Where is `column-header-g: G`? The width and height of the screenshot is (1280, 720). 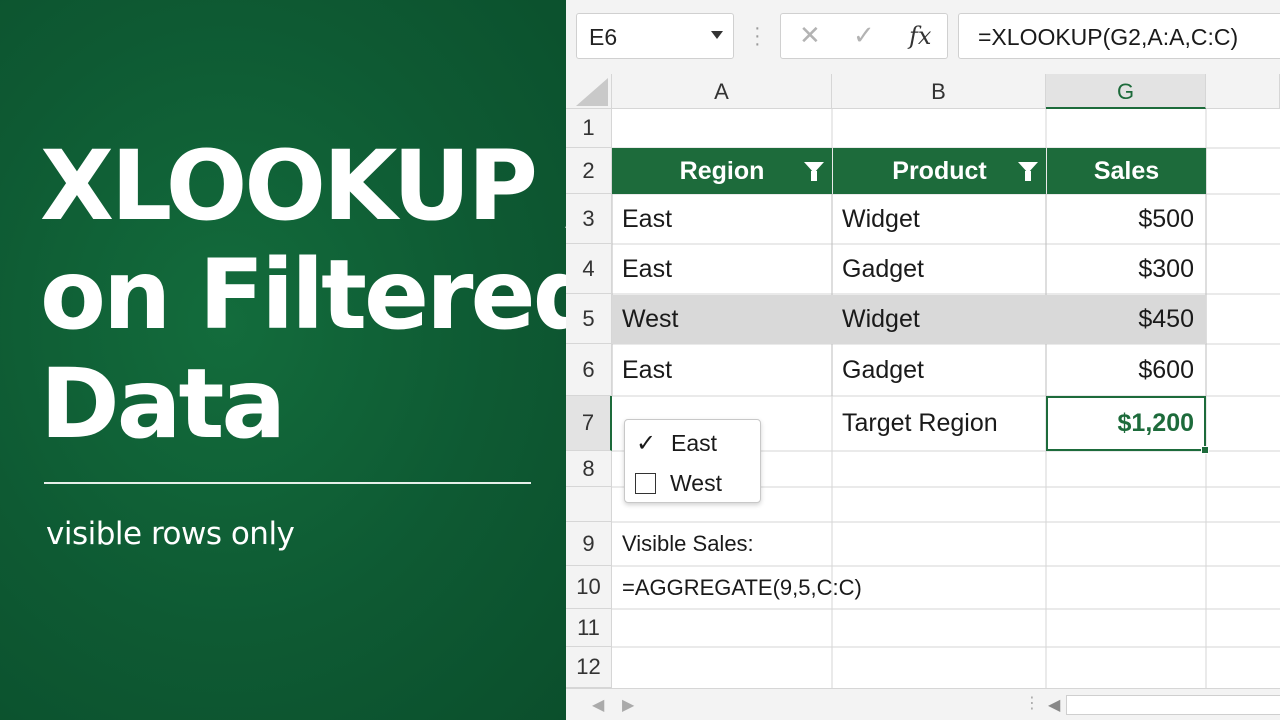 column-header-g: G is located at coordinates (1126, 91).